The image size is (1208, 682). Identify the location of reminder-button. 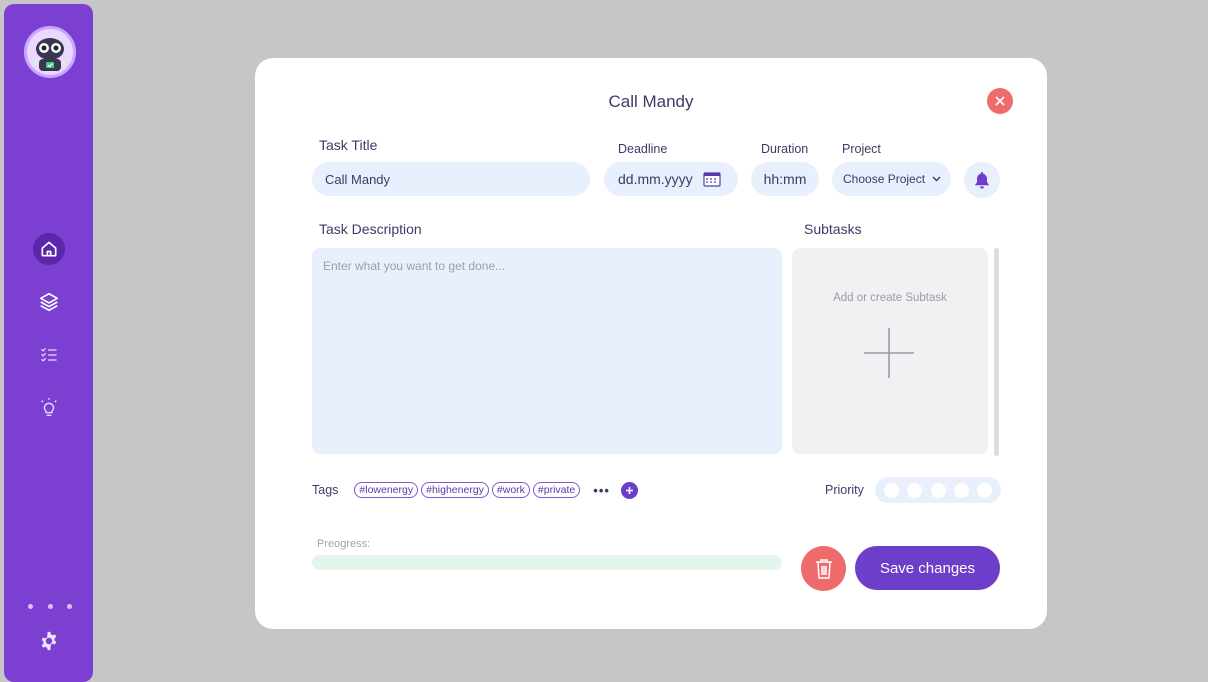
(982, 180).